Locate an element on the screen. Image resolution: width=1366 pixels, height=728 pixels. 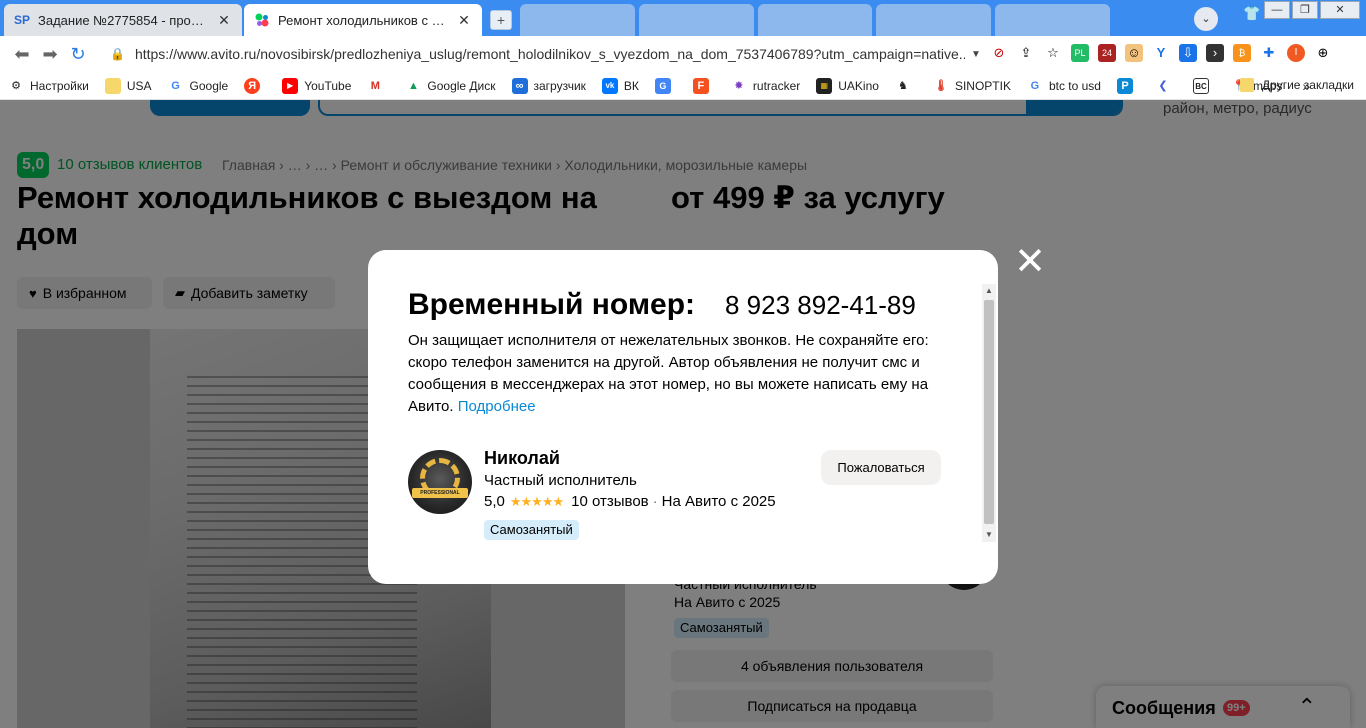
shirt-icon: 👕 is located at coordinates (1251, 13).